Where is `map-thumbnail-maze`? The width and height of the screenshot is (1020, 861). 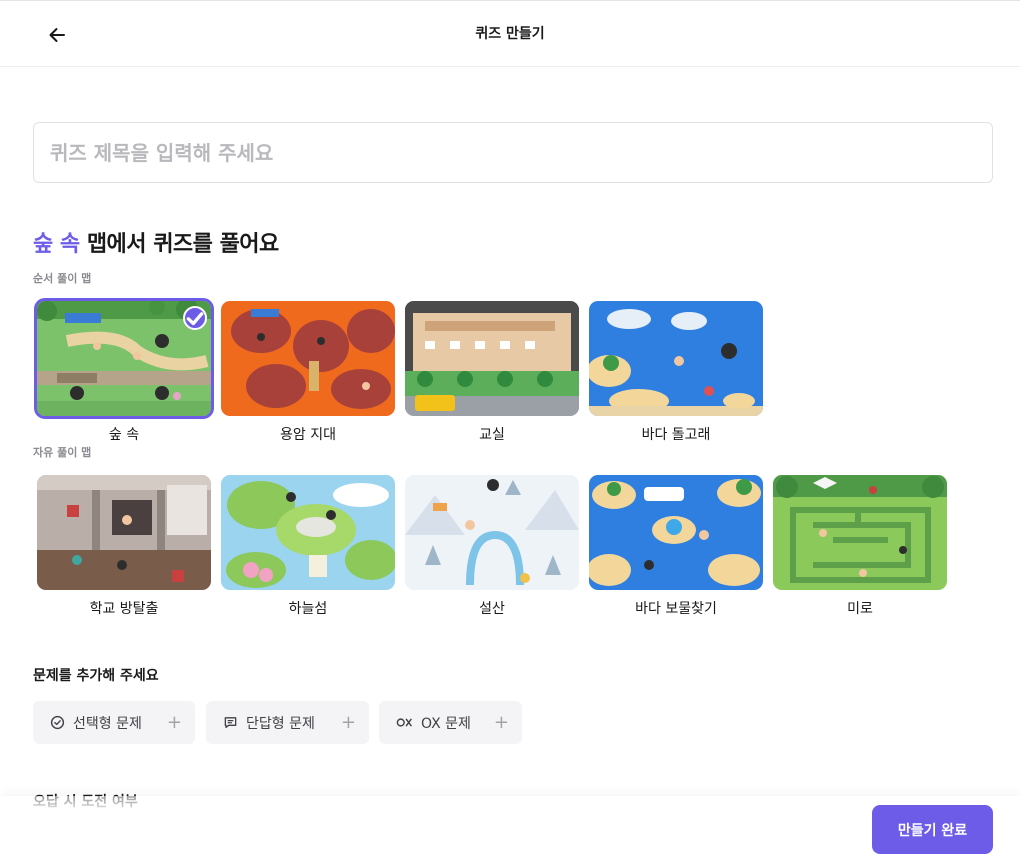
map-thumbnail-maze is located at coordinates (860, 532).